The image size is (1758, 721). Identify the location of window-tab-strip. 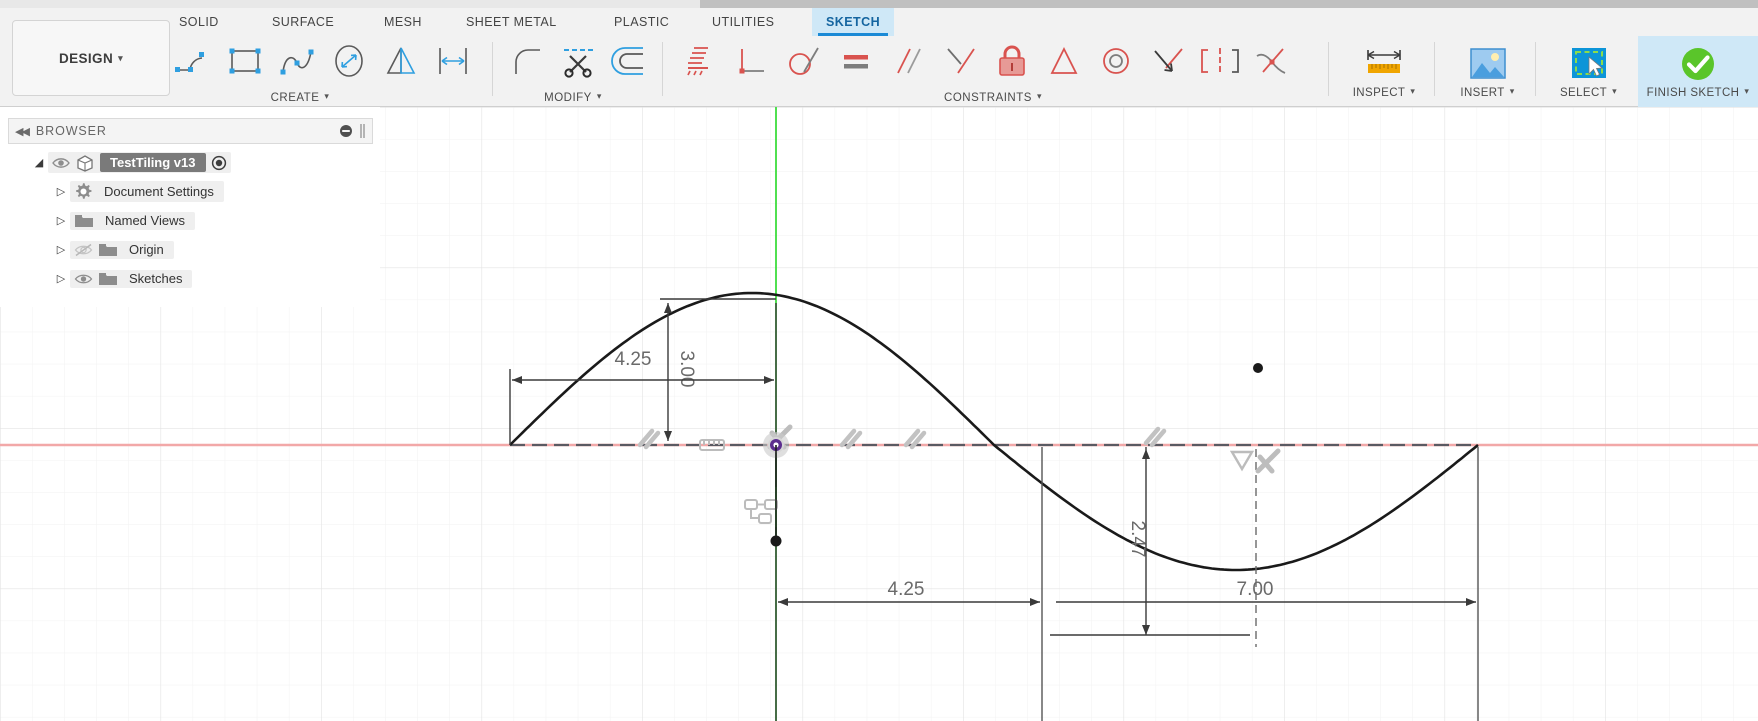
(879, 4).